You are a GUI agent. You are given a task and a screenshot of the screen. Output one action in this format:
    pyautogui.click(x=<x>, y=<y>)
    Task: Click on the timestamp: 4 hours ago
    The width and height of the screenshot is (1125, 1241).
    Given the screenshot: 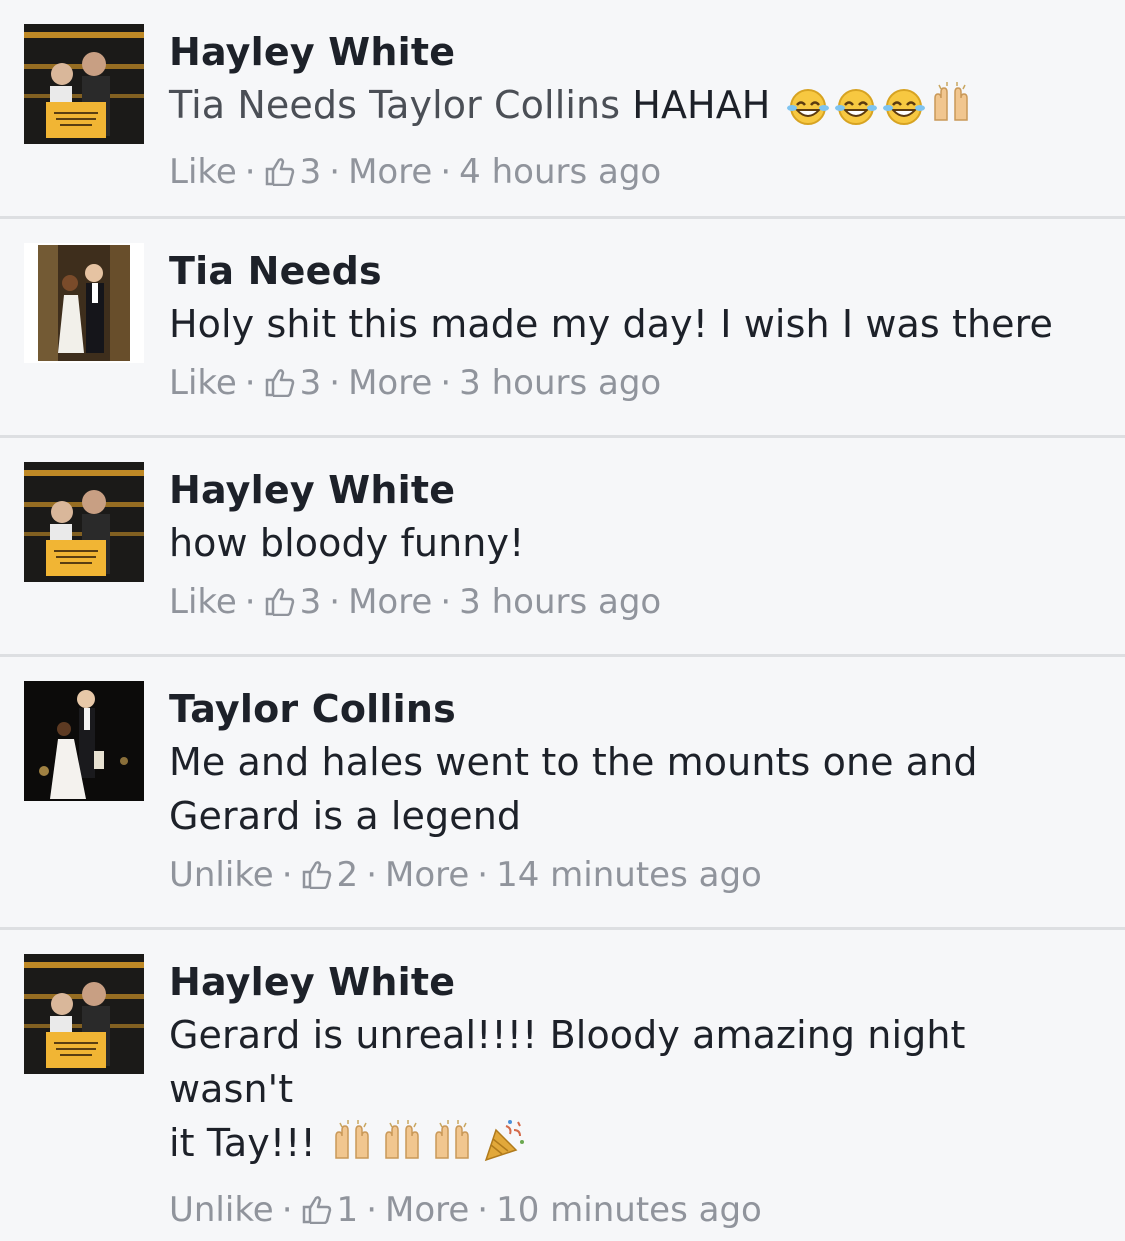 What is the action you would take?
    pyautogui.click(x=560, y=172)
    